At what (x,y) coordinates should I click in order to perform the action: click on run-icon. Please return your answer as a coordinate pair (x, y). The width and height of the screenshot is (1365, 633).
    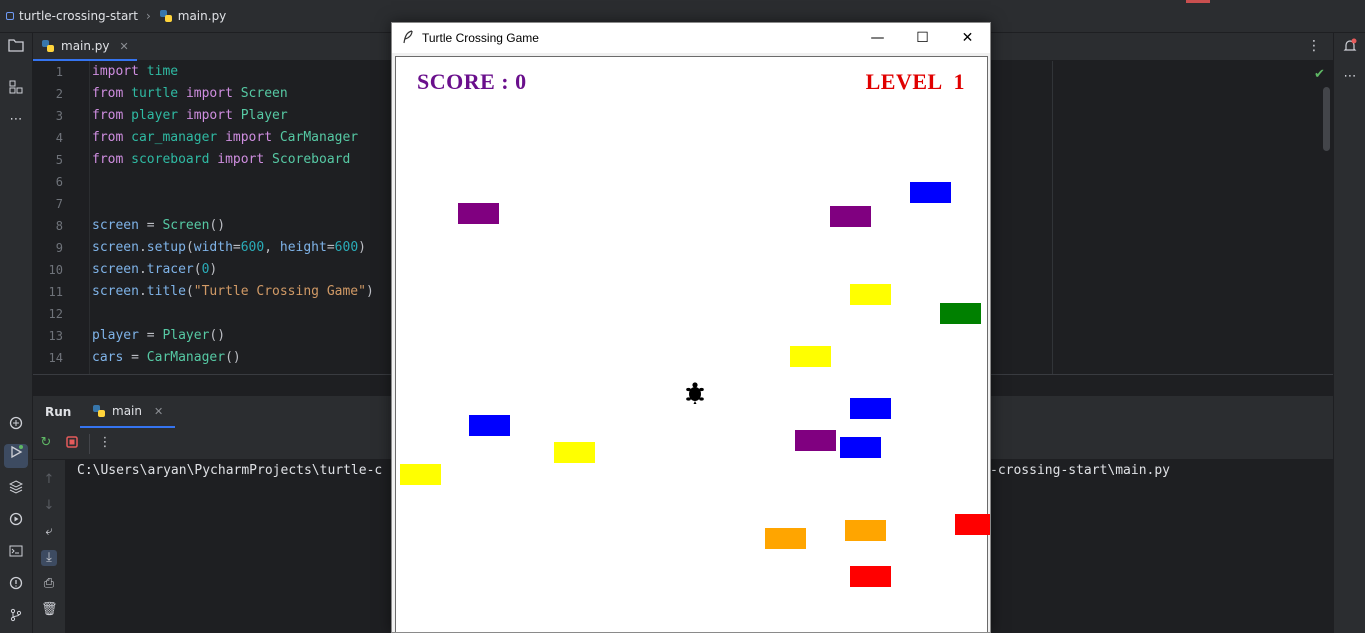
    Looking at the image, I should click on (16, 456).